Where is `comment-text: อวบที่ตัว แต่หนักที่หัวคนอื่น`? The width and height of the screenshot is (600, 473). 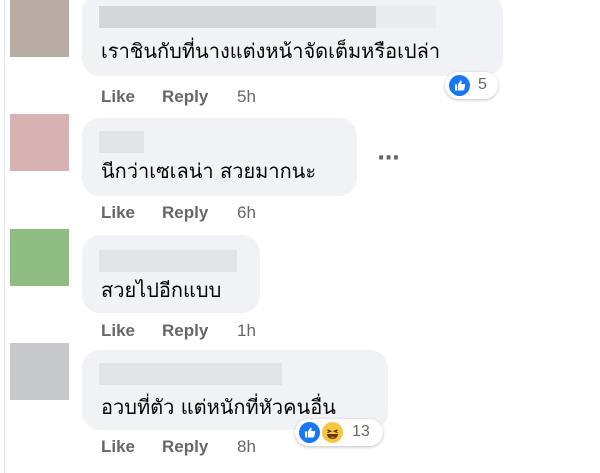
comment-text: อวบที่ตัว แต่หนักที่หัวคนอื่น is located at coordinates (218, 407).